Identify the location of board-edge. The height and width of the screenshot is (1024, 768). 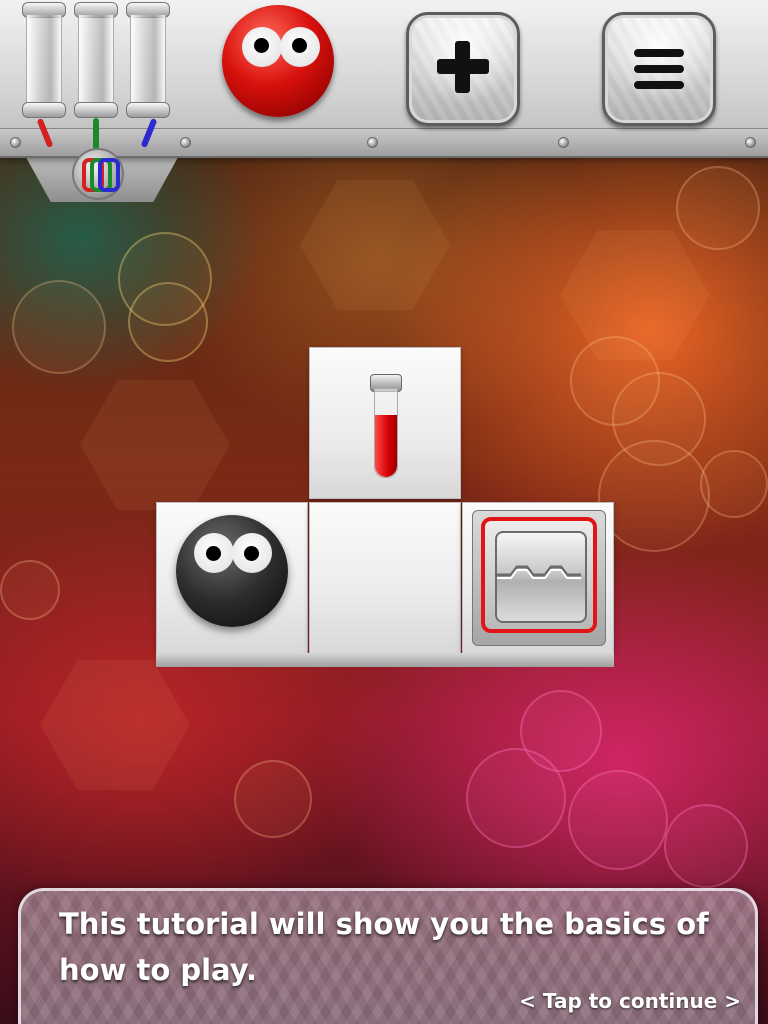
(385, 660).